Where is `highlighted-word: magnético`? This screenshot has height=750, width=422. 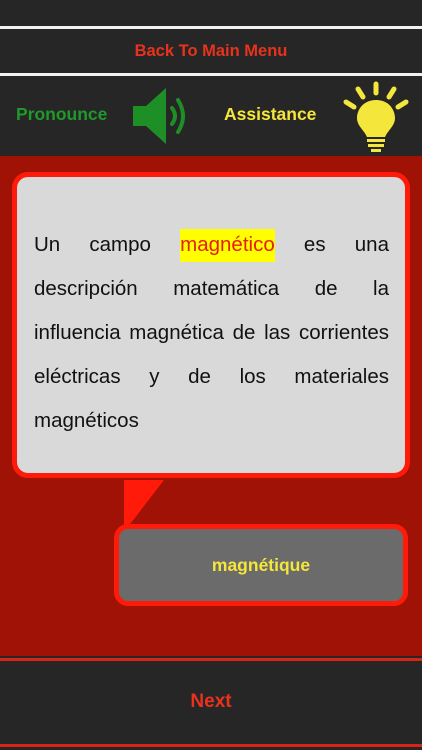 highlighted-word: magnético is located at coordinates (227, 245).